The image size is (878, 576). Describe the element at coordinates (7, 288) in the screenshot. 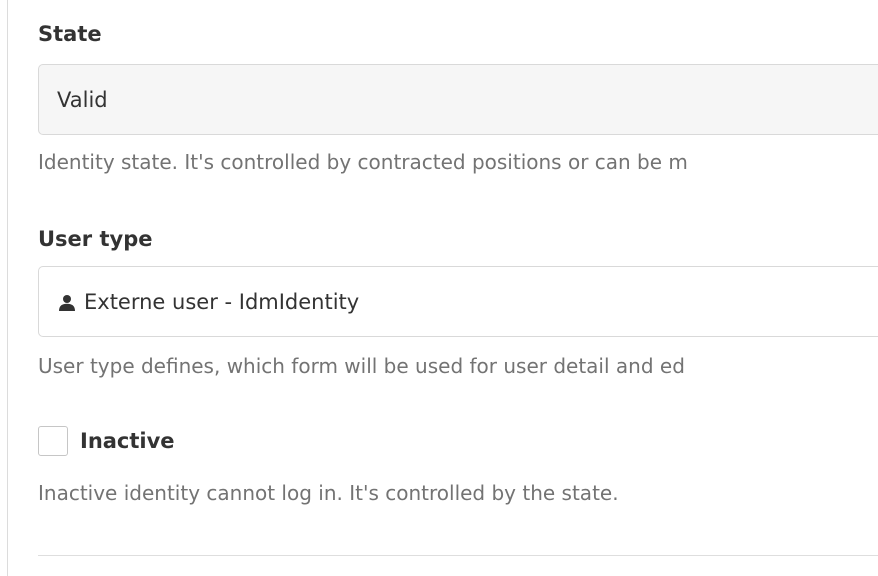

I see `left-border` at that location.